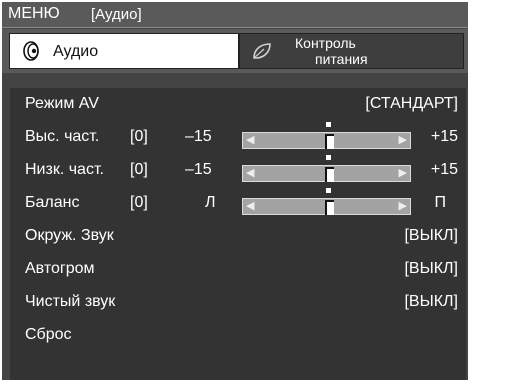 The height and width of the screenshot is (385, 524). Describe the element at coordinates (329, 141) in the screenshot. I see `treble-slider-knob` at that location.